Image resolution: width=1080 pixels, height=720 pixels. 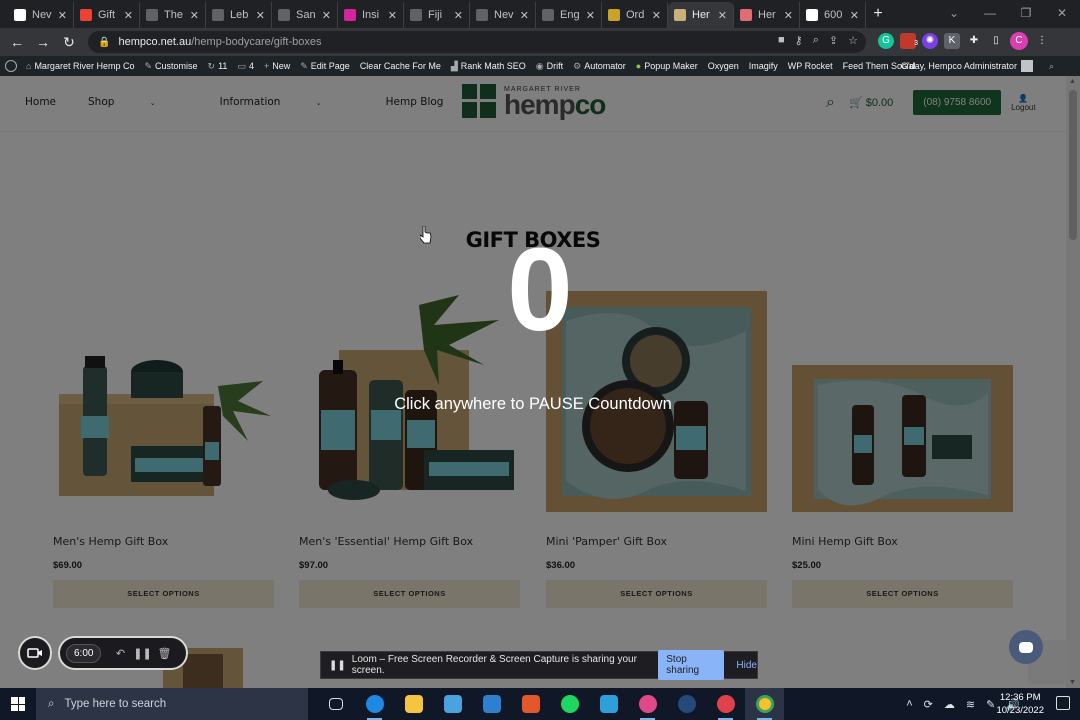 What do you see at coordinates (371, 15) in the screenshot?
I see `browser-tab: Insi ✕` at bounding box center [371, 15].